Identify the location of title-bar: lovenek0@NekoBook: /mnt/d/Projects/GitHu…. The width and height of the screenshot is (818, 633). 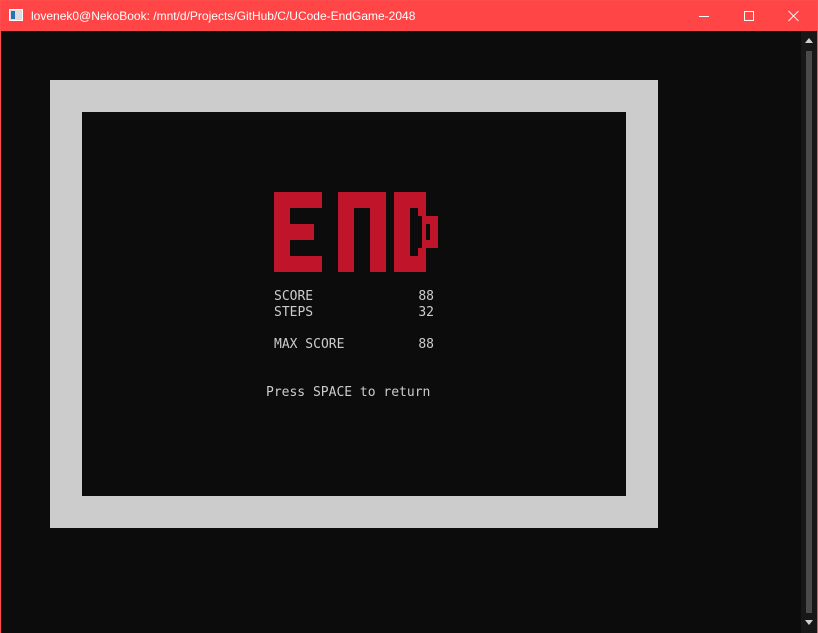
(409, 16).